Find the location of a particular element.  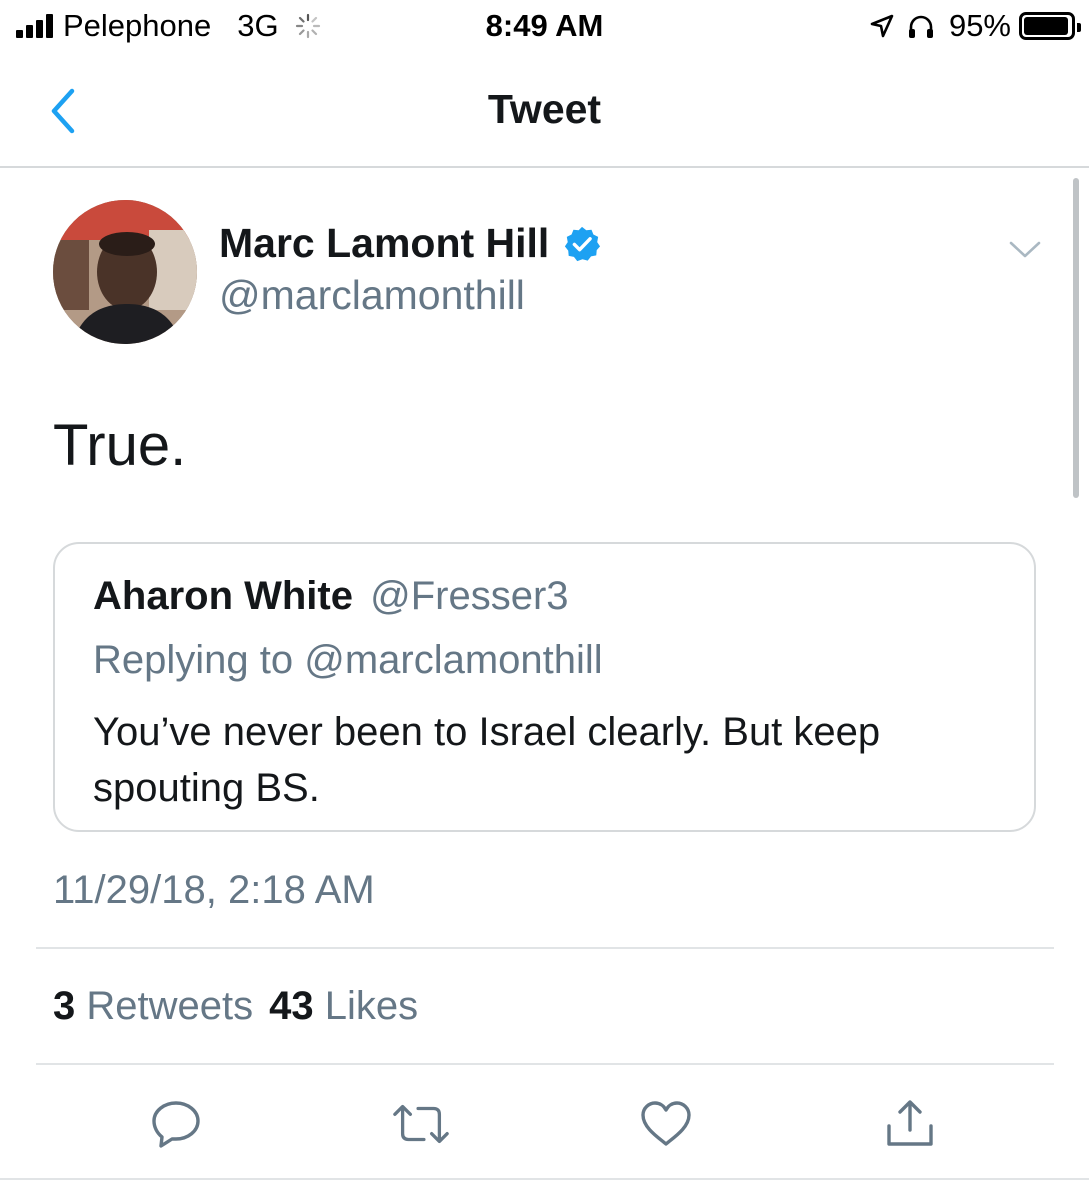

likes-count: 43 is located at coordinates (291, 1006).